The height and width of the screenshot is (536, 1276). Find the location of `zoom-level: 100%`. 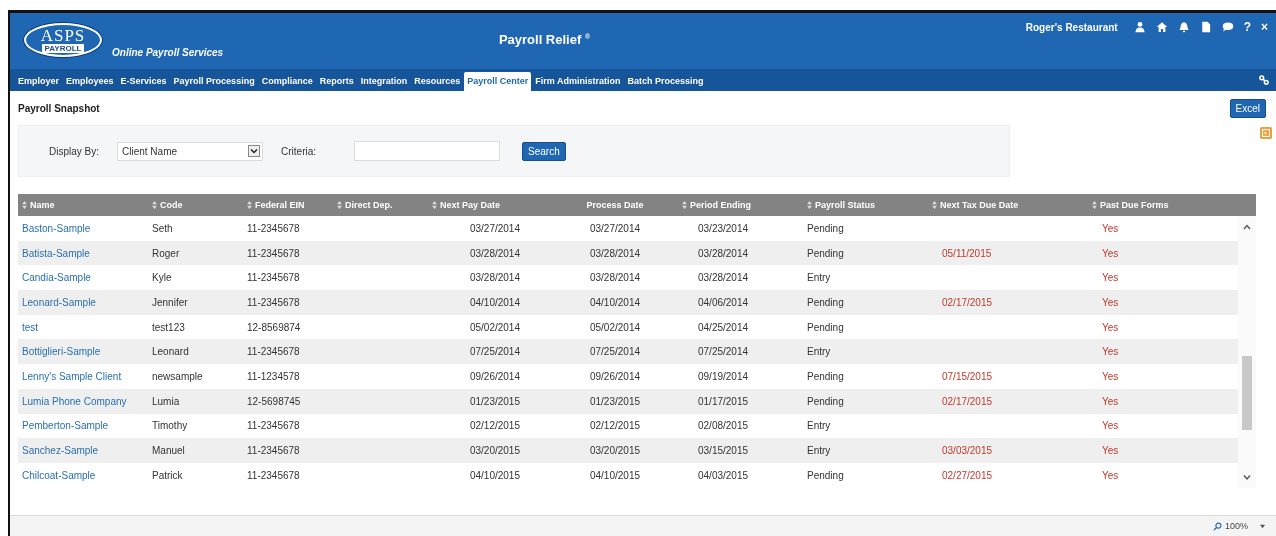

zoom-level: 100% is located at coordinates (1236, 526).